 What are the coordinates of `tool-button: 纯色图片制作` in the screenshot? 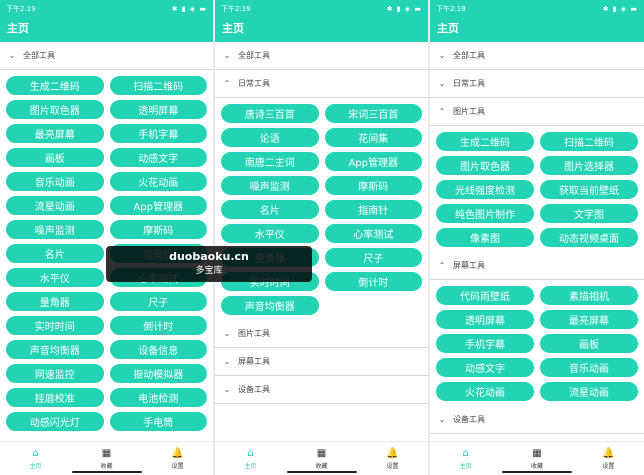 It's located at (485, 213).